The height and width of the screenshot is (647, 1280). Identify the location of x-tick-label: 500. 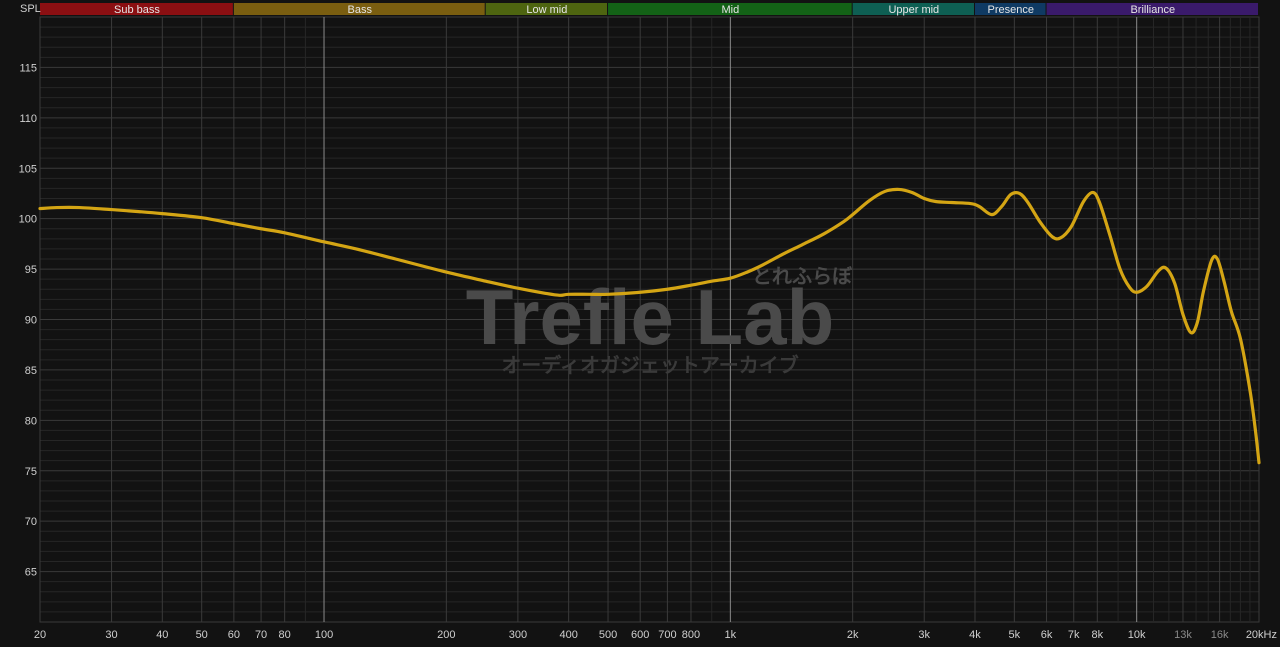
(608, 635).